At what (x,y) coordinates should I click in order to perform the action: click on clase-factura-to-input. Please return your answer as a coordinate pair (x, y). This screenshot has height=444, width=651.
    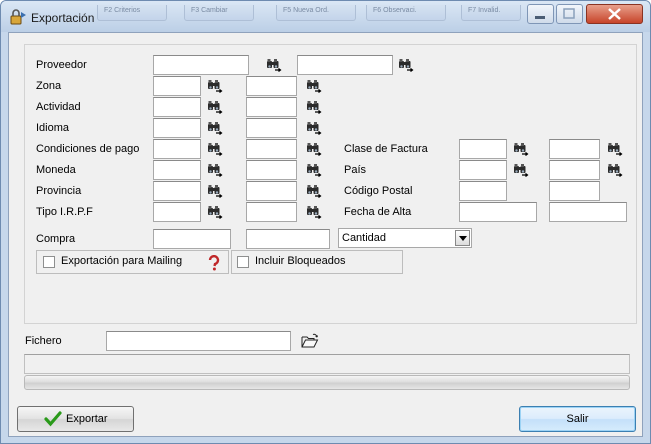
    Looking at the image, I should click on (574, 149).